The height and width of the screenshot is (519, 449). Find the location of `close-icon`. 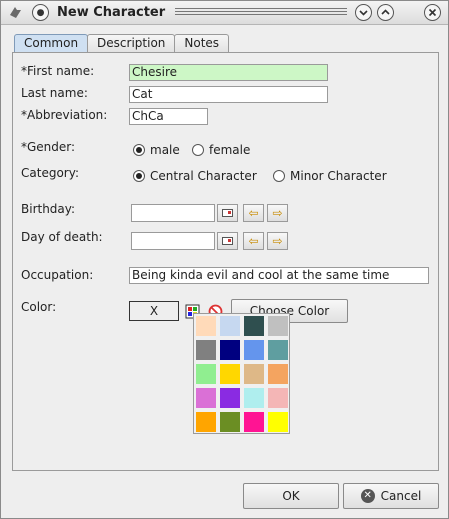

close-icon is located at coordinates (432, 12).